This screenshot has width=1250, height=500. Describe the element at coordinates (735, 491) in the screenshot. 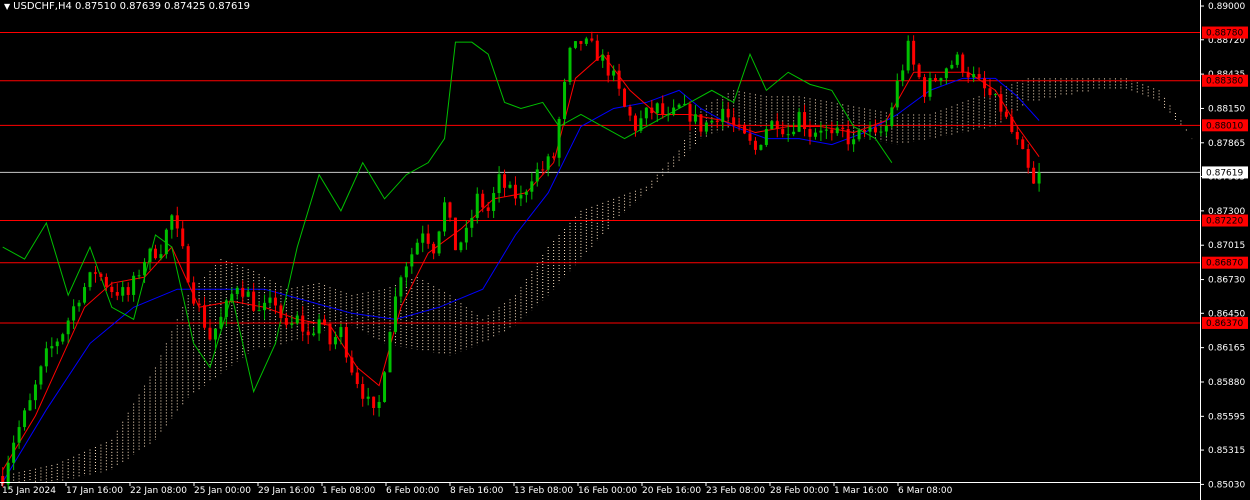

I see `x-tick-label: 23 Feb 08:00` at that location.